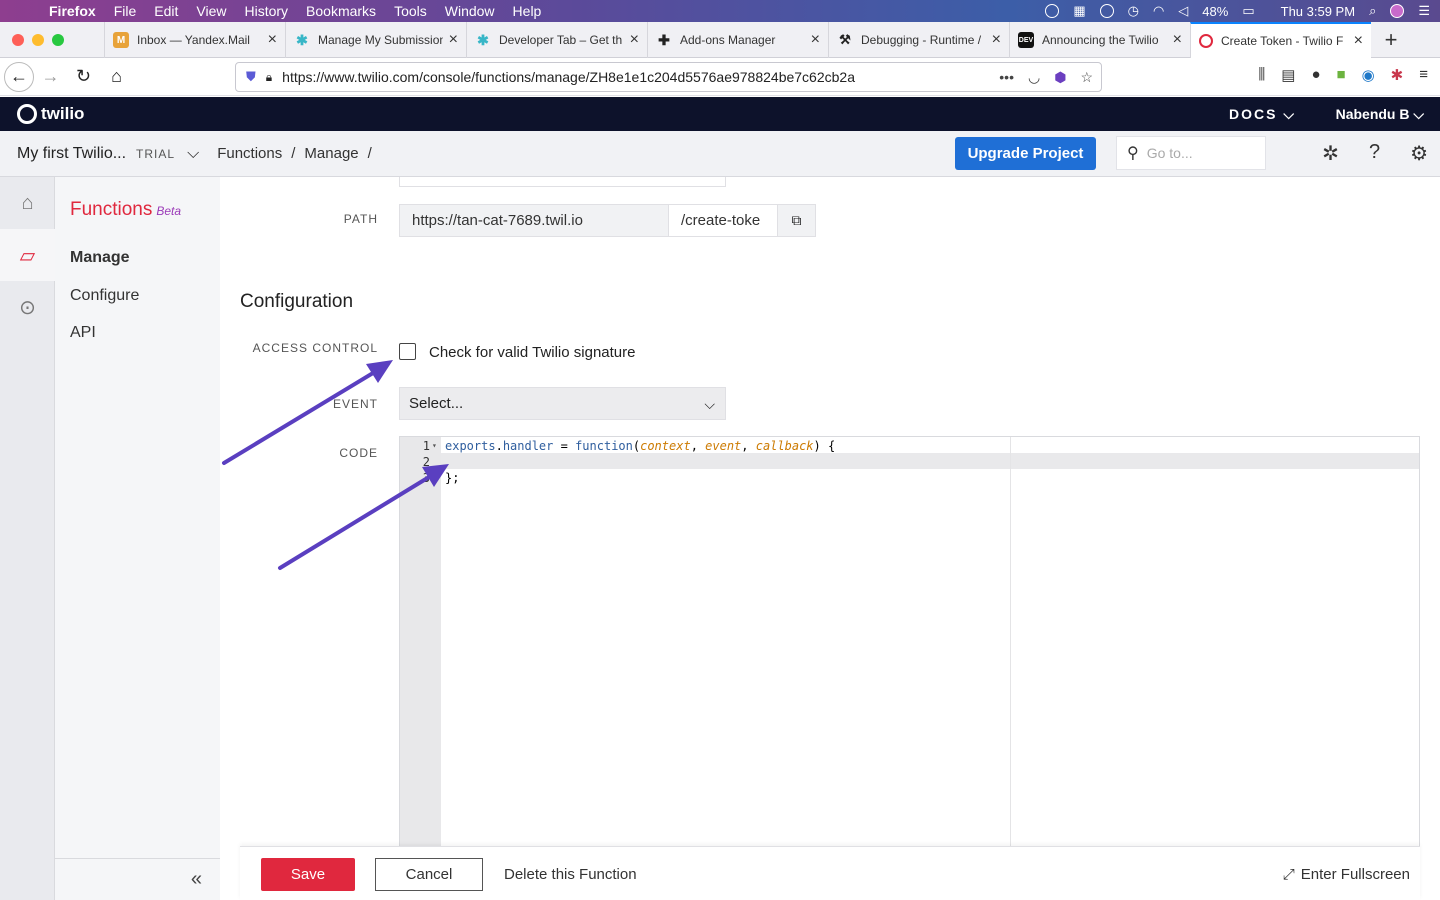 The height and width of the screenshot is (900, 1440). I want to click on forward-button: →, so click(50, 77).